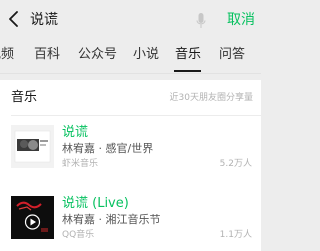  What do you see at coordinates (232, 55) in the screenshot?
I see `tab-qa: 问答` at bounding box center [232, 55].